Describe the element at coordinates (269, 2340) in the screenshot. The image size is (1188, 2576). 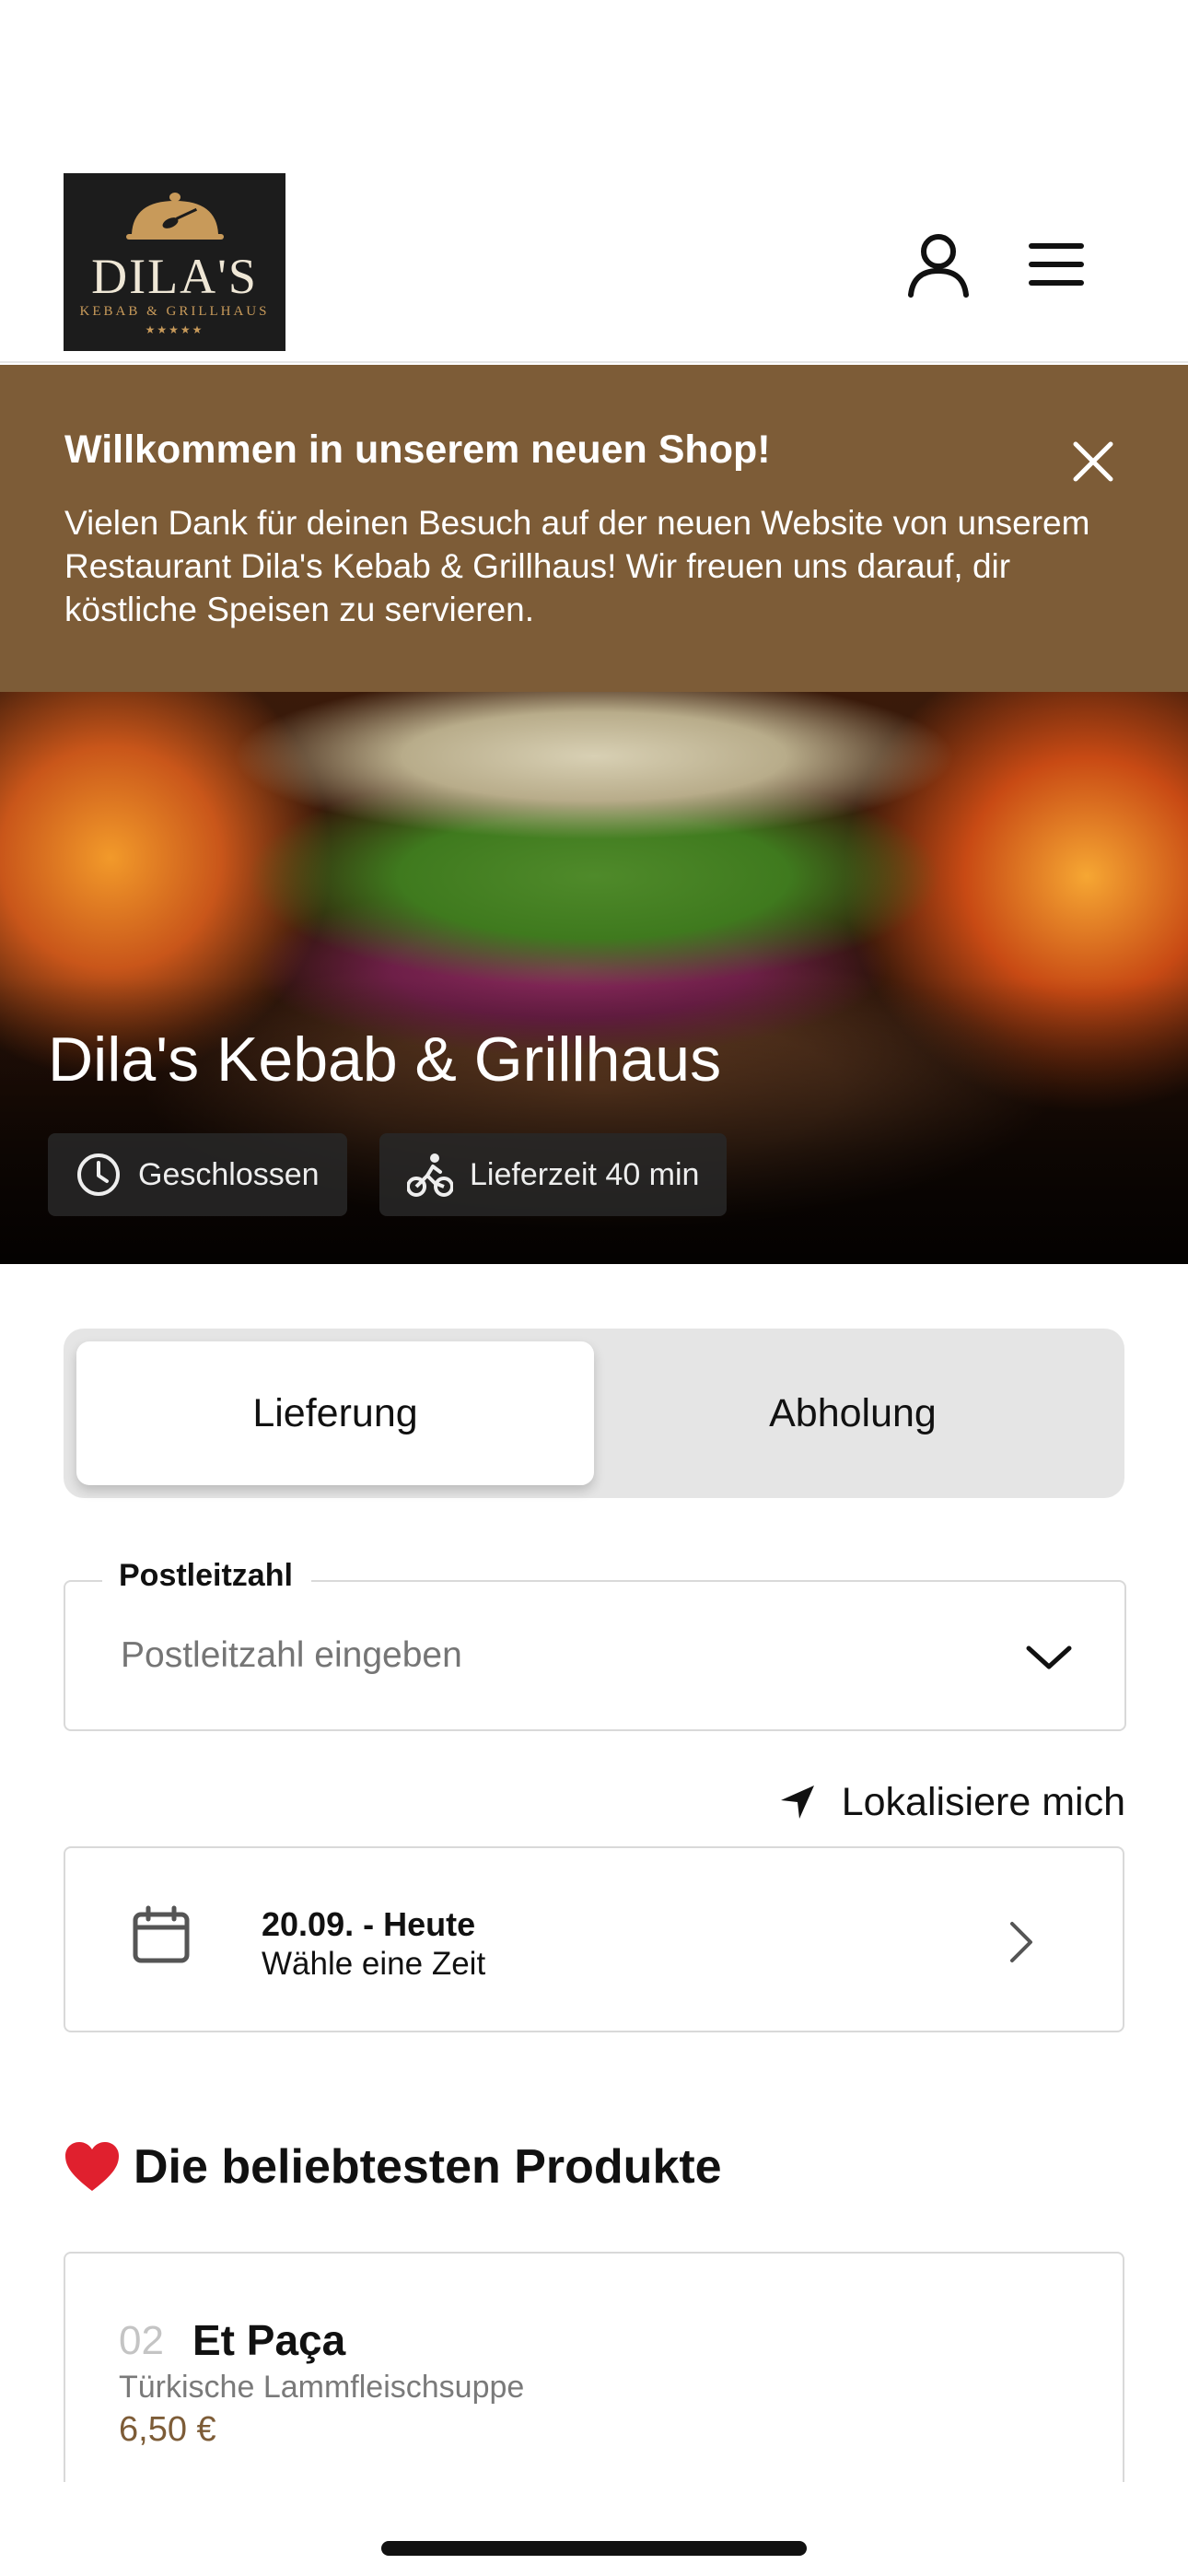
I see `product-name: Et Paça` at that location.